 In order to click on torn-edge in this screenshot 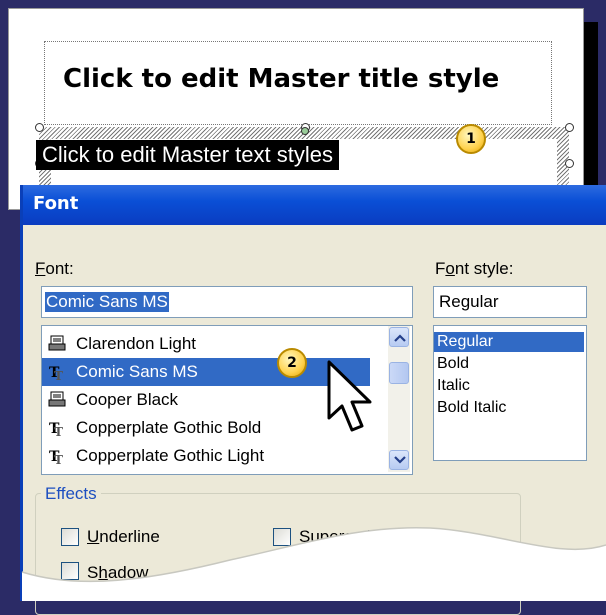, I will do `click(313, 563)`.